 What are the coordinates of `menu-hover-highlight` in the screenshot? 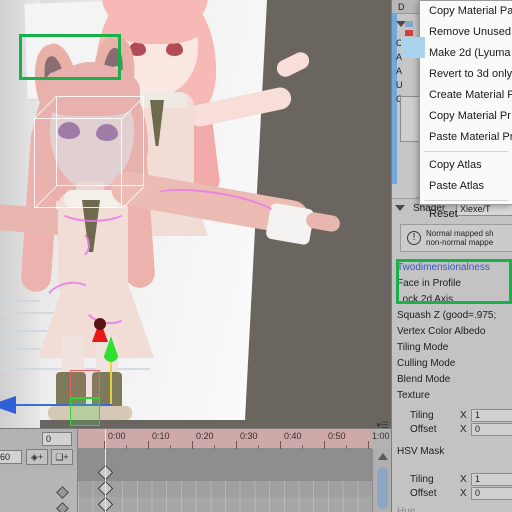 It's located at (413, 47).